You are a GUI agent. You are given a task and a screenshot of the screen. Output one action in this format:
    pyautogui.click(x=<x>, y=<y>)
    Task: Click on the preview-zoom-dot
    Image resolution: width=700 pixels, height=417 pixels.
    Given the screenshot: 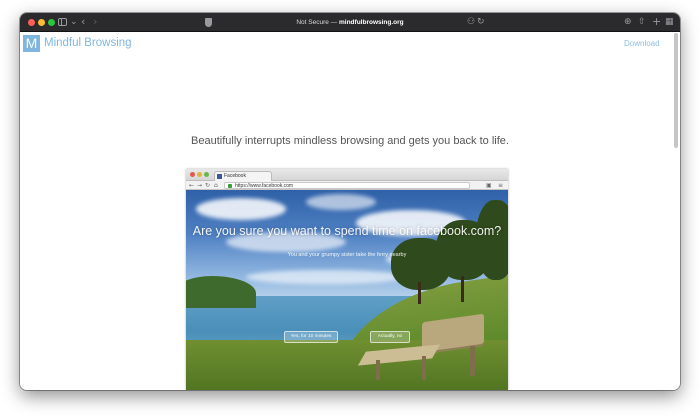 What is the action you would take?
    pyautogui.click(x=206, y=174)
    